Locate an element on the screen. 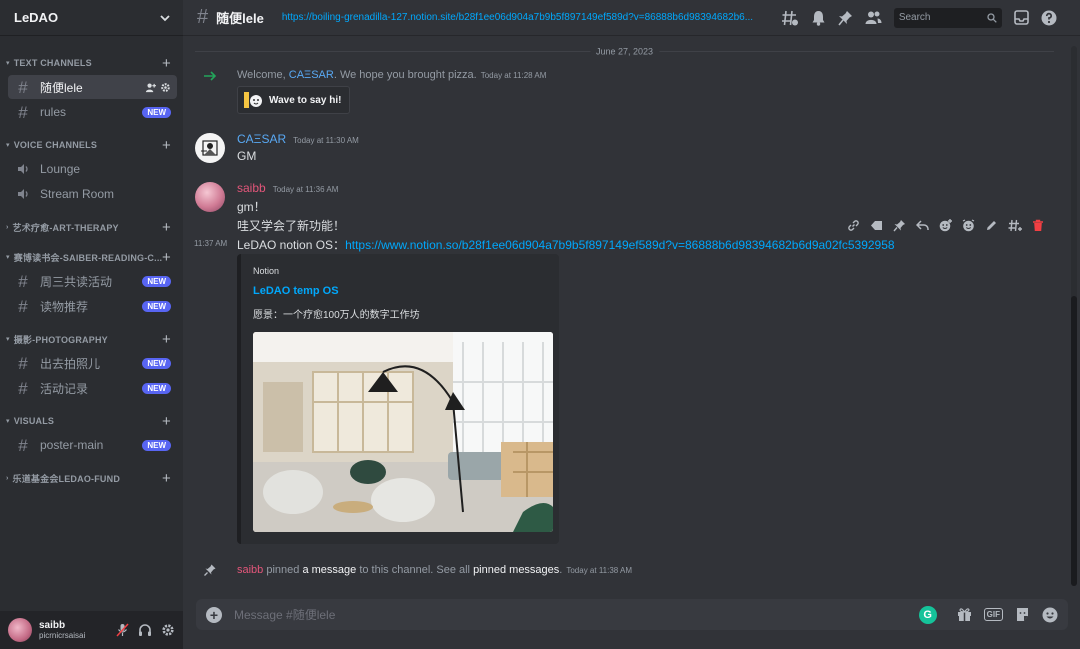  delete-trash-icon is located at coordinates (1038, 225).